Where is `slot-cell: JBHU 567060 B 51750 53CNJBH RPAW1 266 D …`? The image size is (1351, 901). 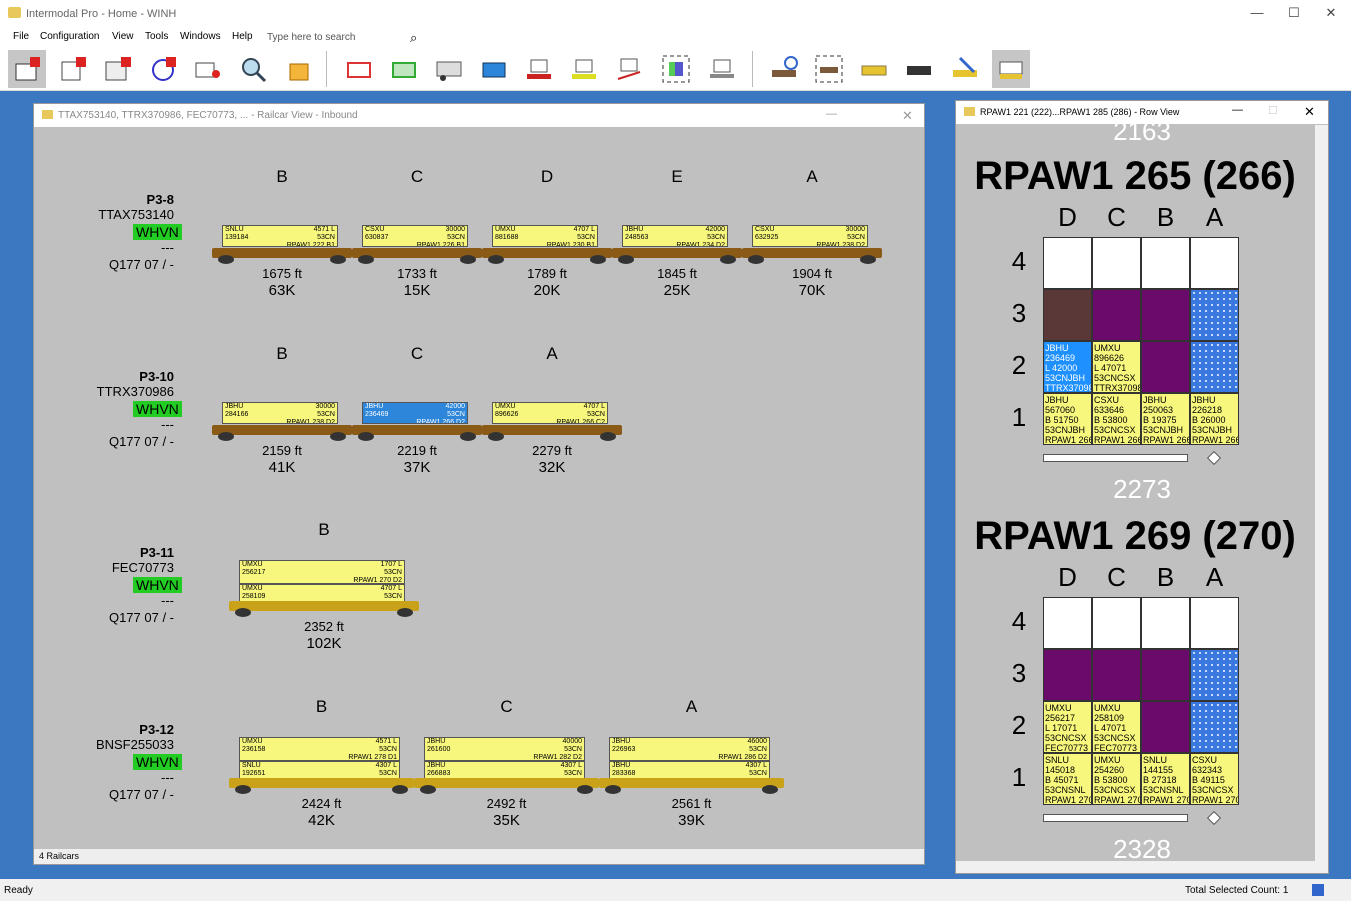
slot-cell: JBHU 567060 B 51750 53CNJBH RPAW1 266 D … is located at coordinates (1067, 419).